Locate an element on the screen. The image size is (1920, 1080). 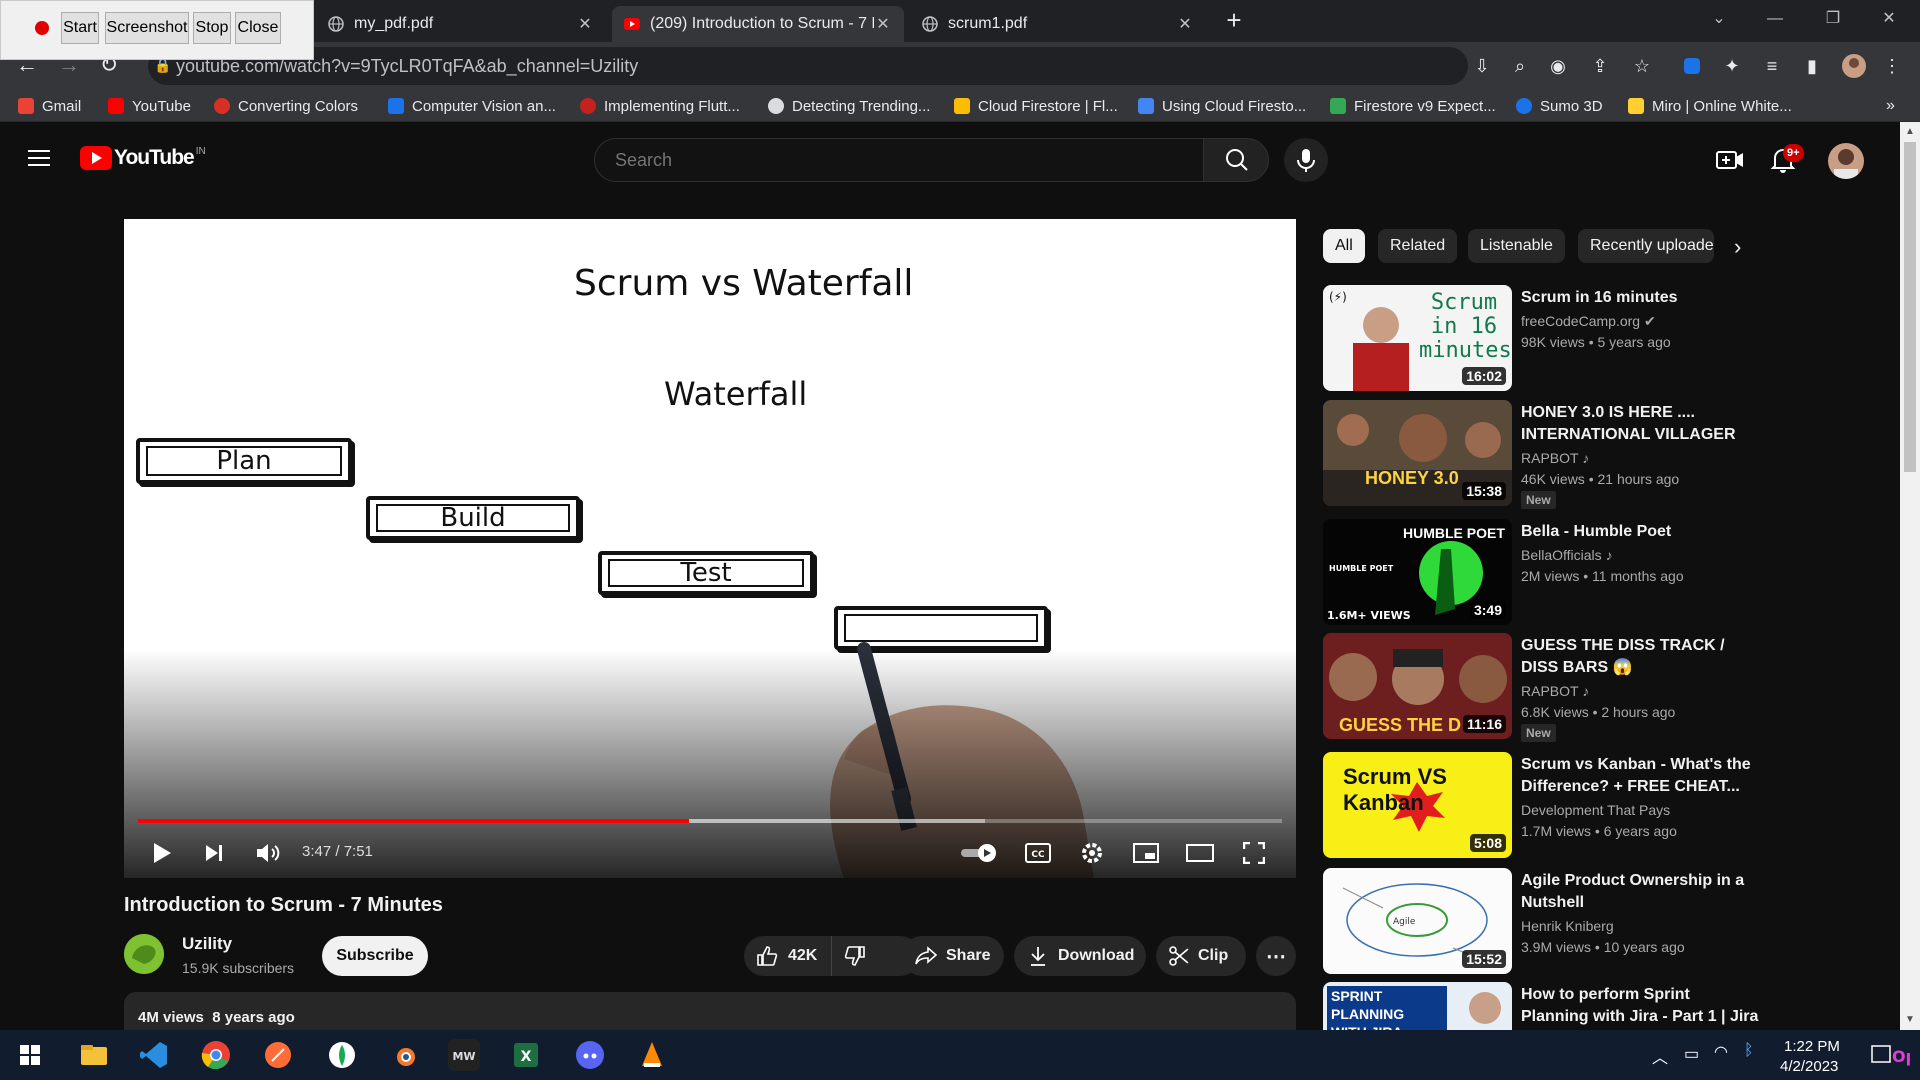
recommendation-channel: RAPBOT ♪ is located at coordinates (1555, 691).